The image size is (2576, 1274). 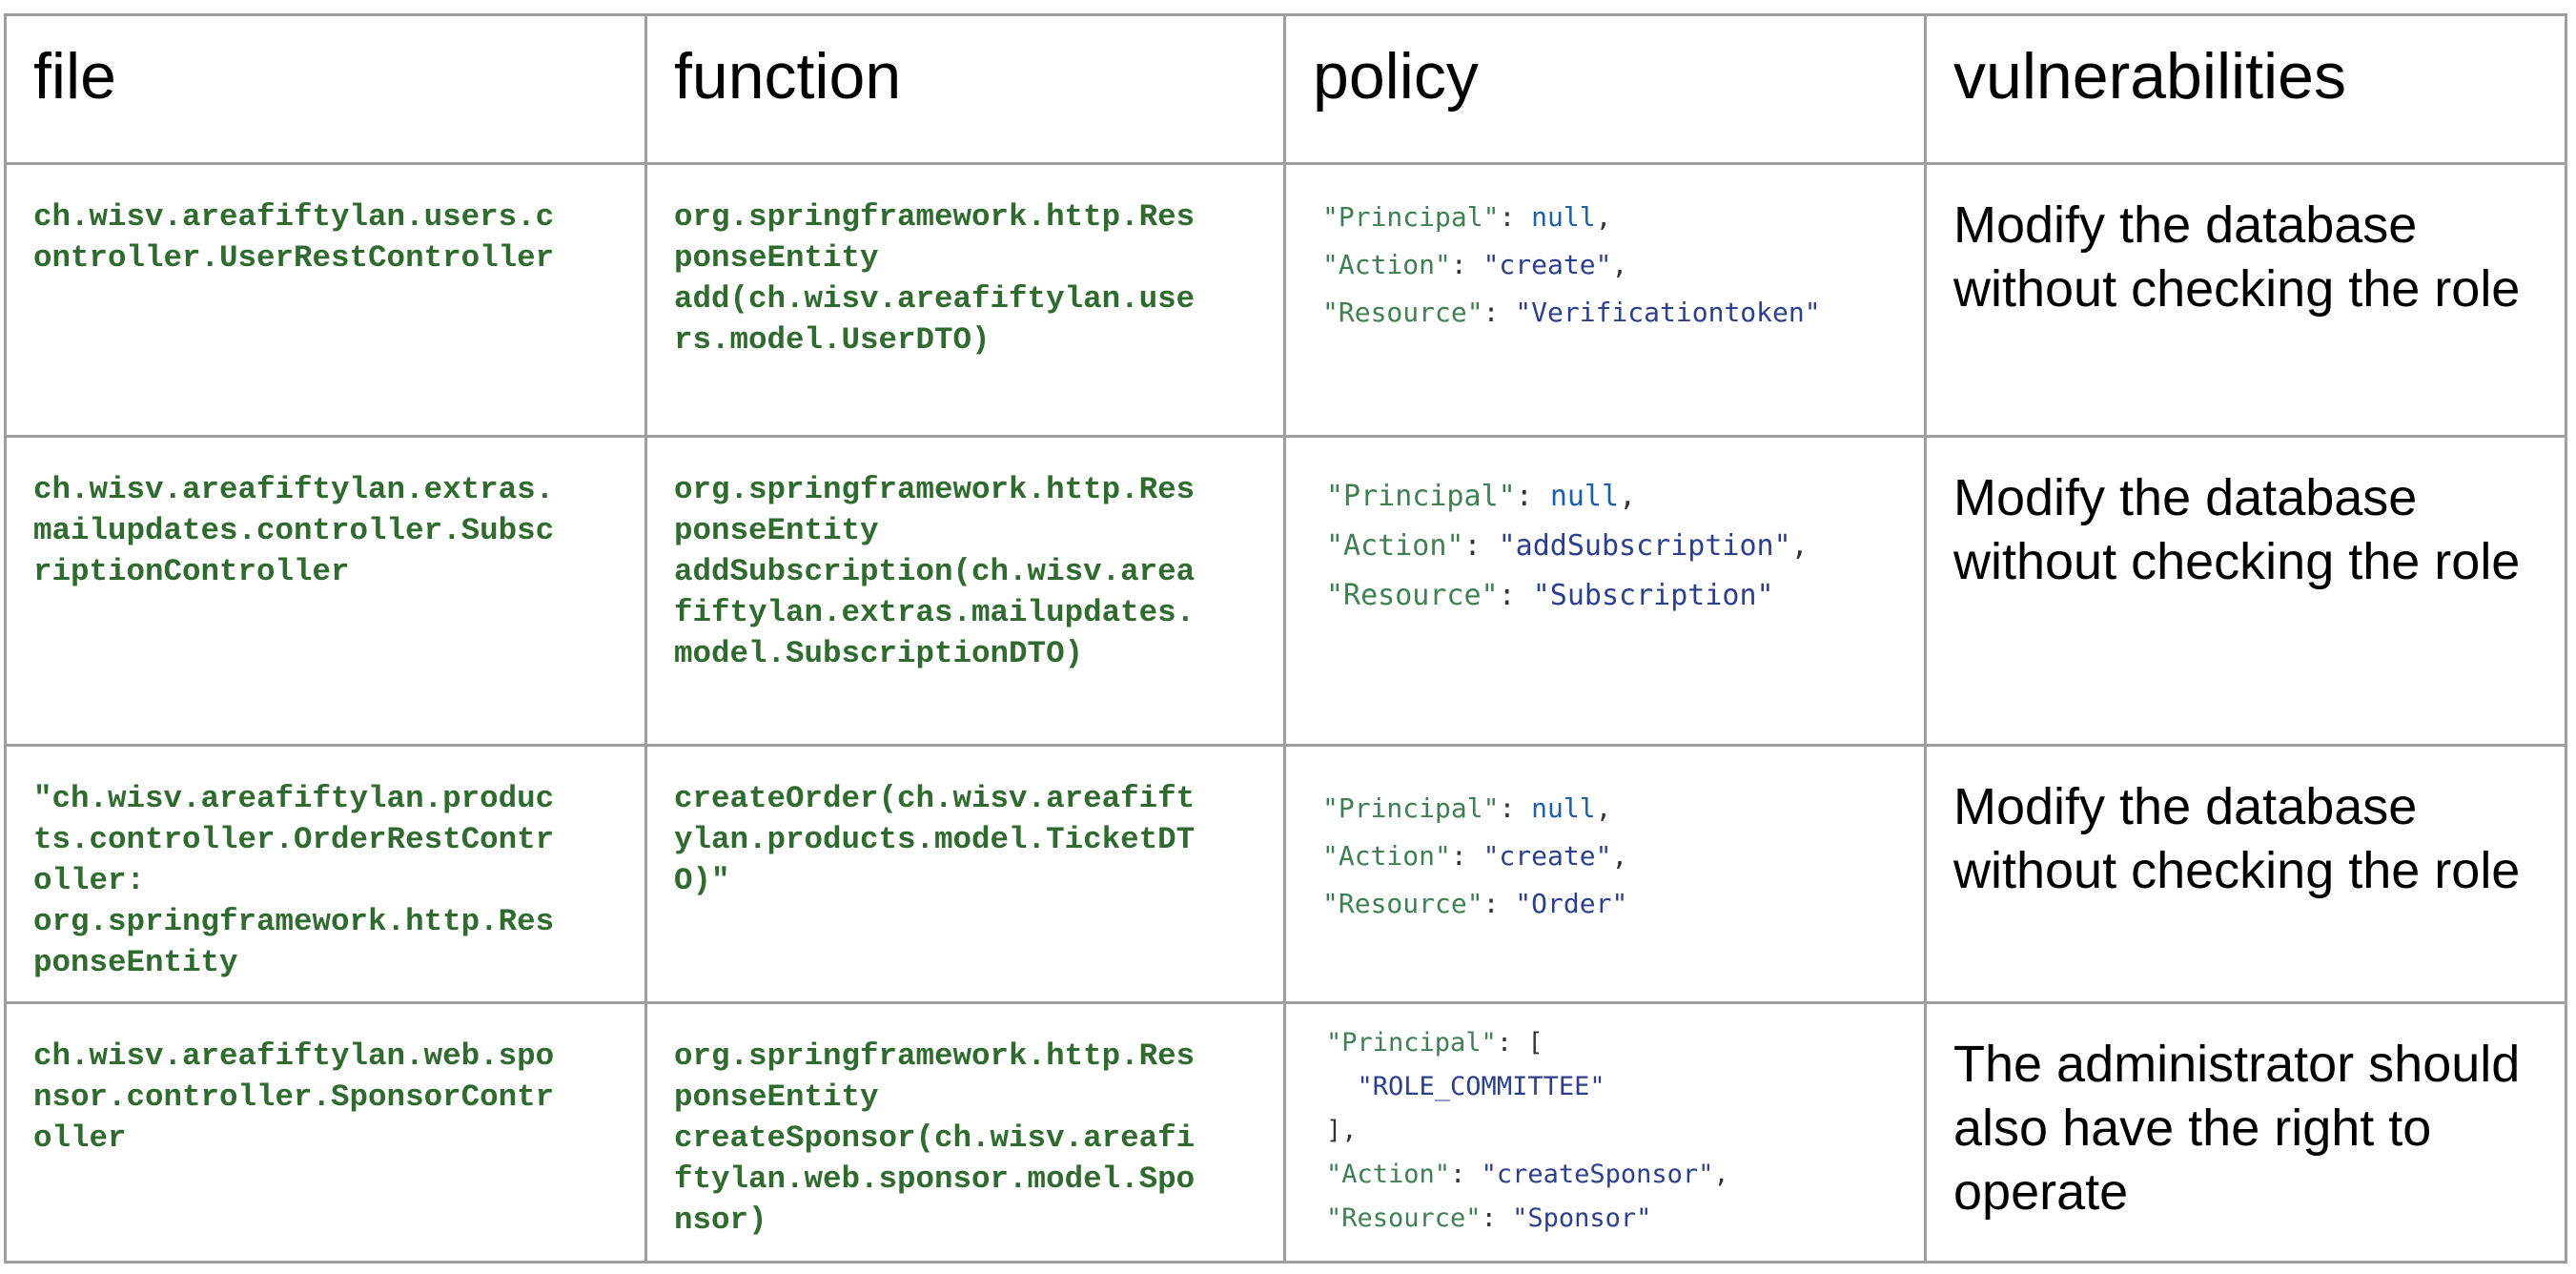 What do you see at coordinates (965, 89) in the screenshot?
I see `header-cell-function: function` at bounding box center [965, 89].